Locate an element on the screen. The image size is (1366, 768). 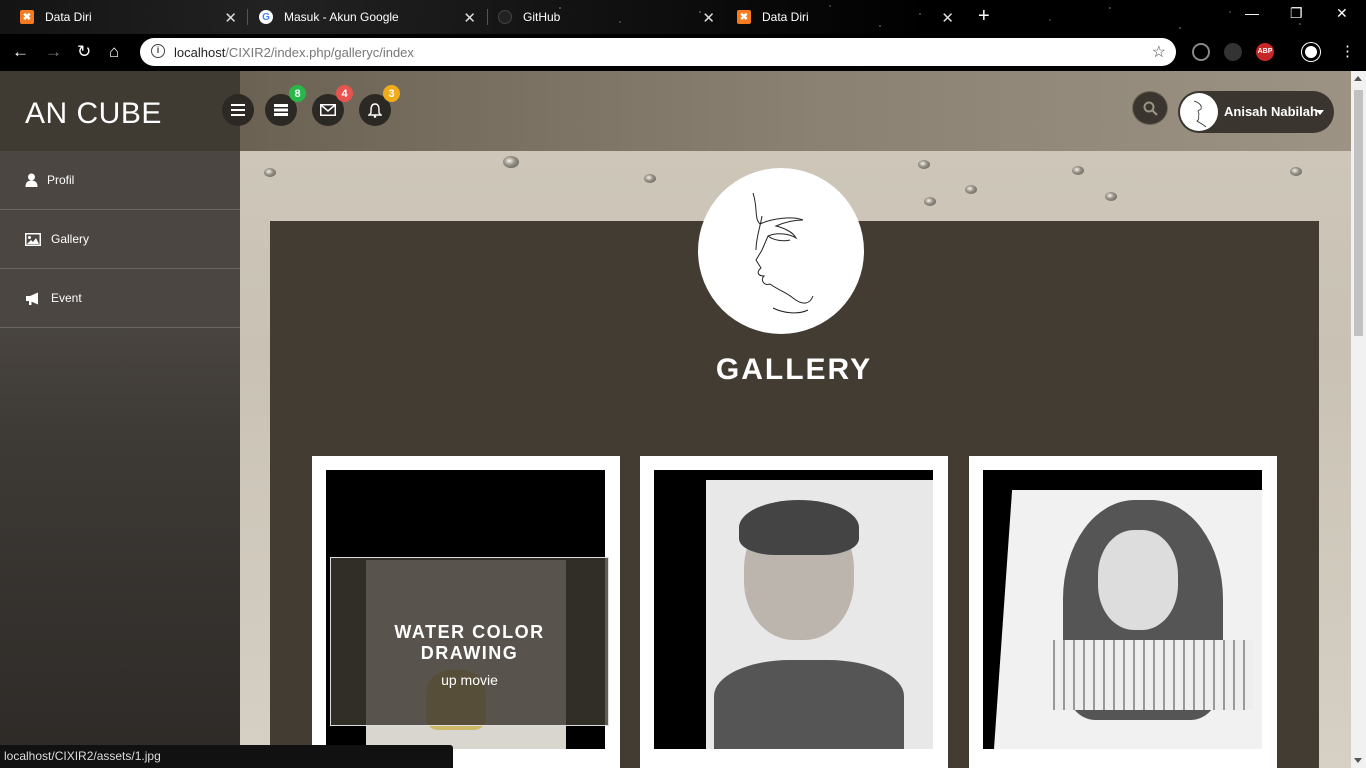
close-window-icon: ✕ is located at coordinates (1342, 13).